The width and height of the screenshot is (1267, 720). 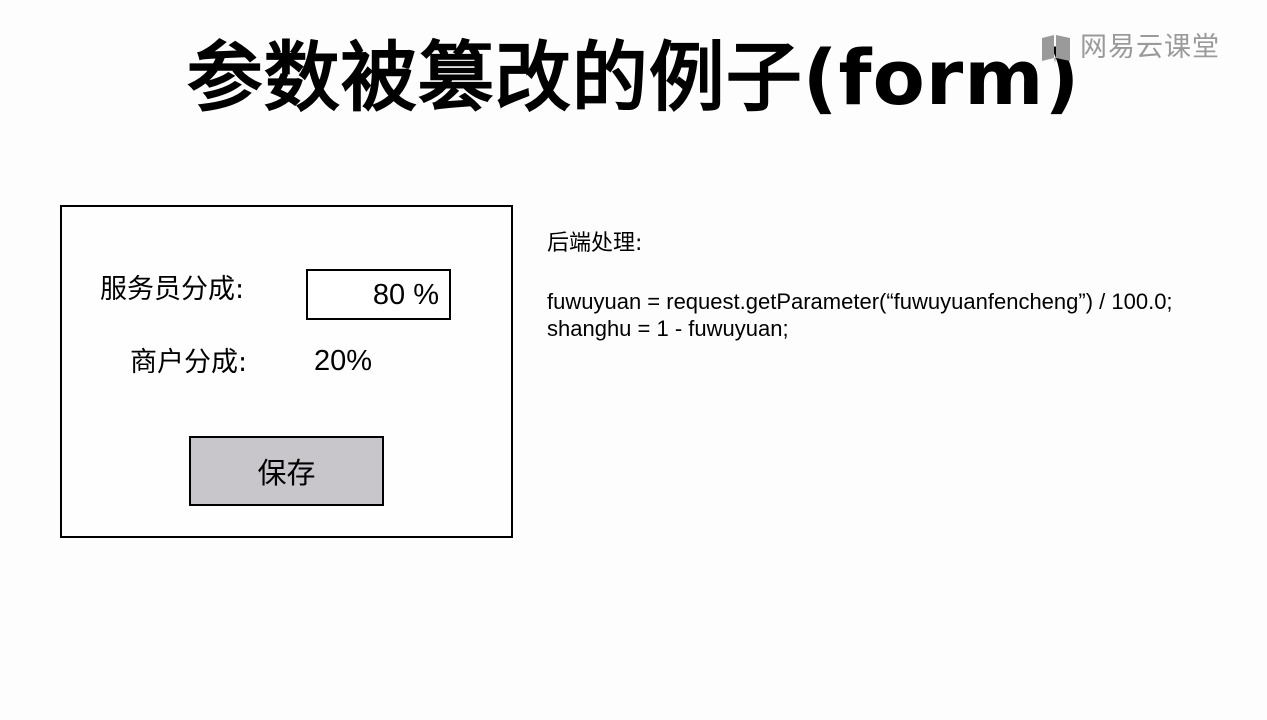 I want to click on waiter-share-input: 80 %, so click(x=378, y=294).